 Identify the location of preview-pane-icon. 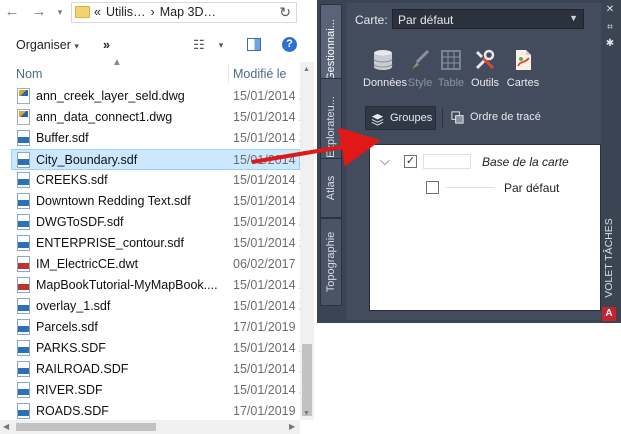
(254, 45).